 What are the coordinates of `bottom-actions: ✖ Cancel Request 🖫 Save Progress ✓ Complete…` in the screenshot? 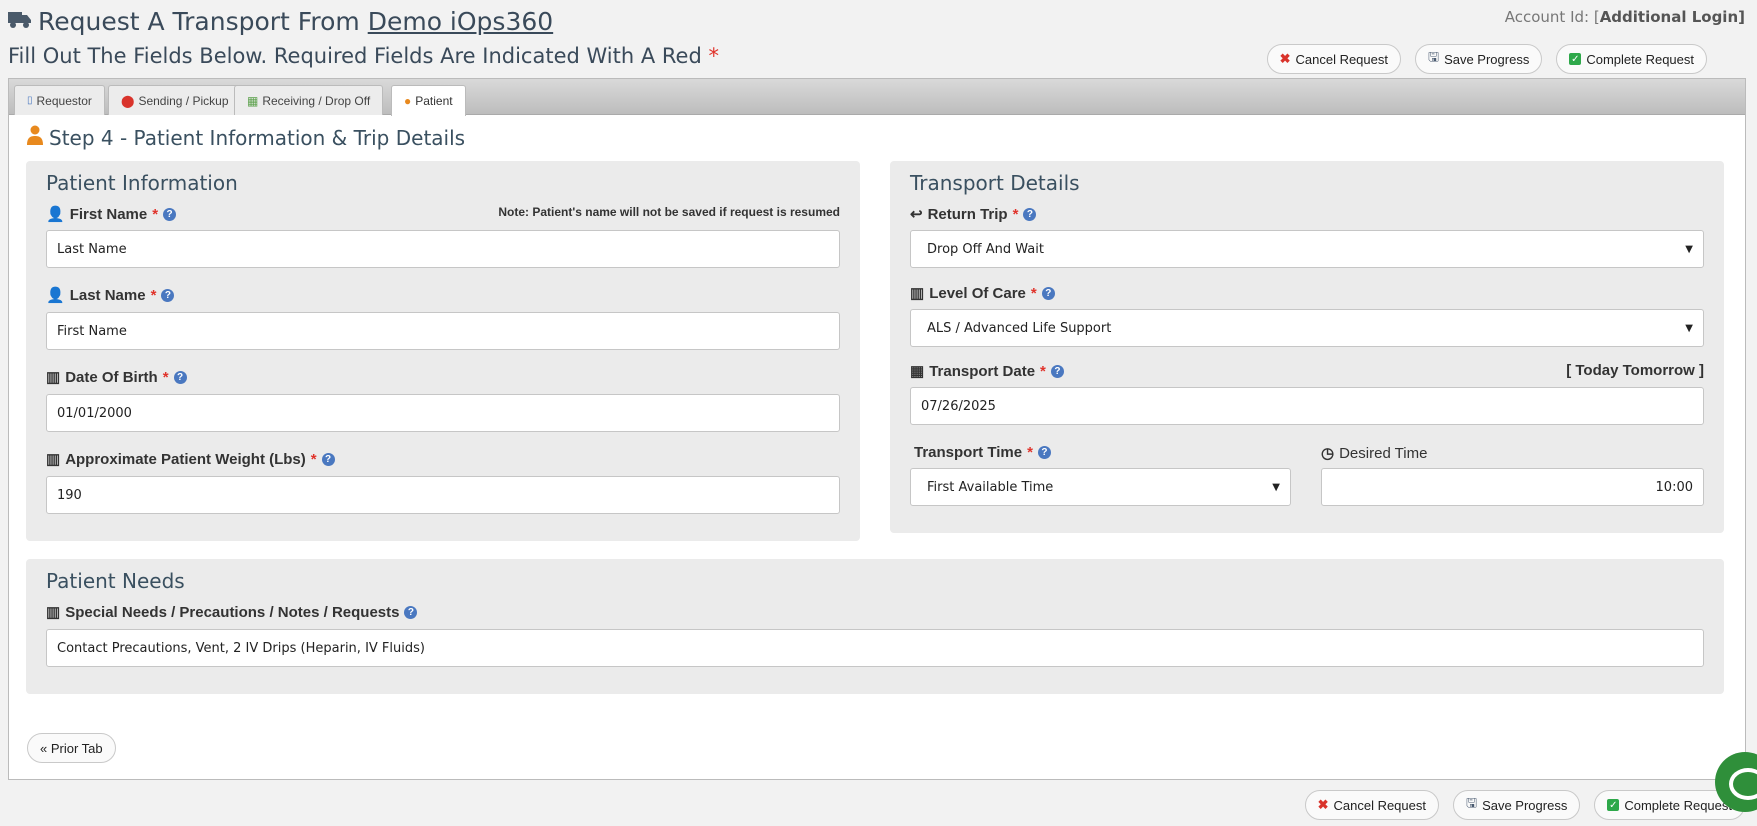 It's located at (1524, 805).